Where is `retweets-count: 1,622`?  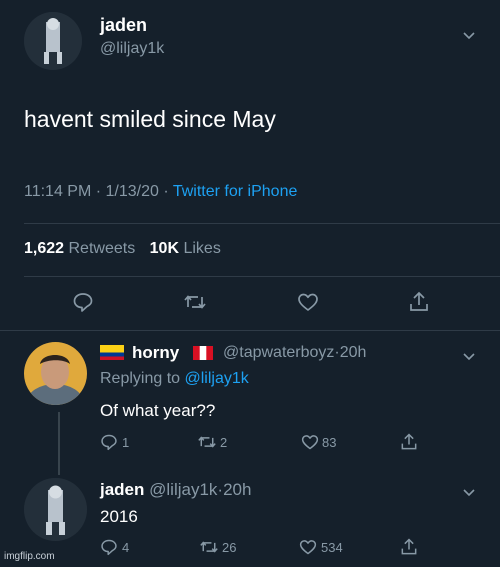 retweets-count: 1,622 is located at coordinates (44, 248).